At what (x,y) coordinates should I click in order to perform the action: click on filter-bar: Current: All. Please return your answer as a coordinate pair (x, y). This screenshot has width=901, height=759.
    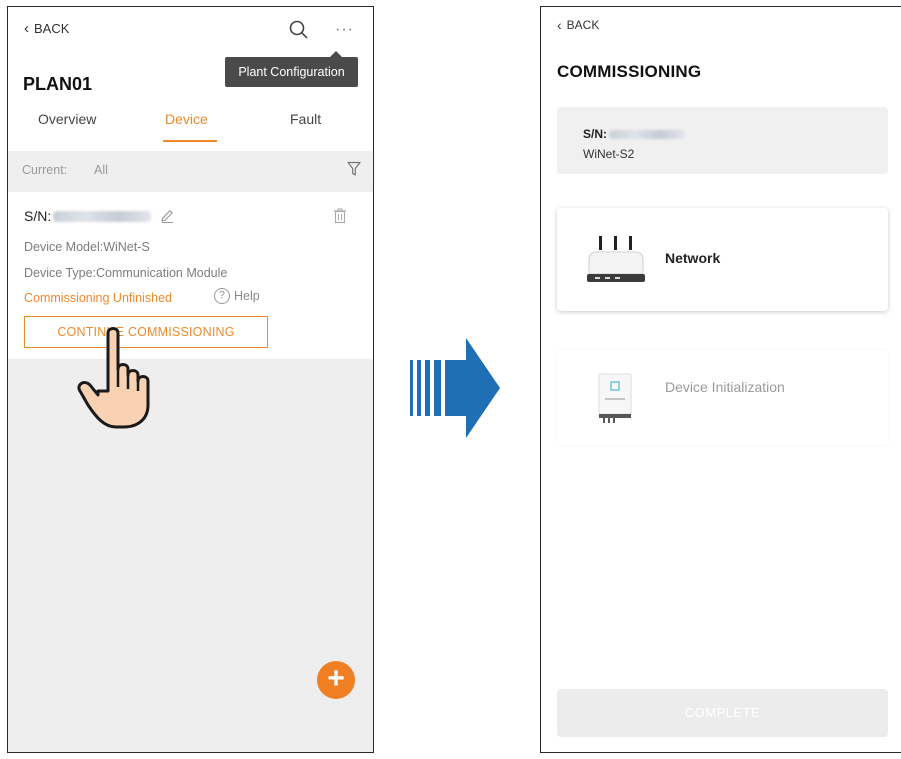
    Looking at the image, I should click on (190, 170).